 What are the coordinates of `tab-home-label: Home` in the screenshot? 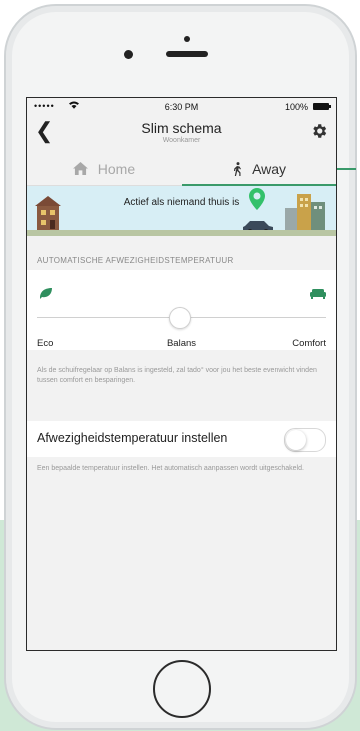 It's located at (116, 169).